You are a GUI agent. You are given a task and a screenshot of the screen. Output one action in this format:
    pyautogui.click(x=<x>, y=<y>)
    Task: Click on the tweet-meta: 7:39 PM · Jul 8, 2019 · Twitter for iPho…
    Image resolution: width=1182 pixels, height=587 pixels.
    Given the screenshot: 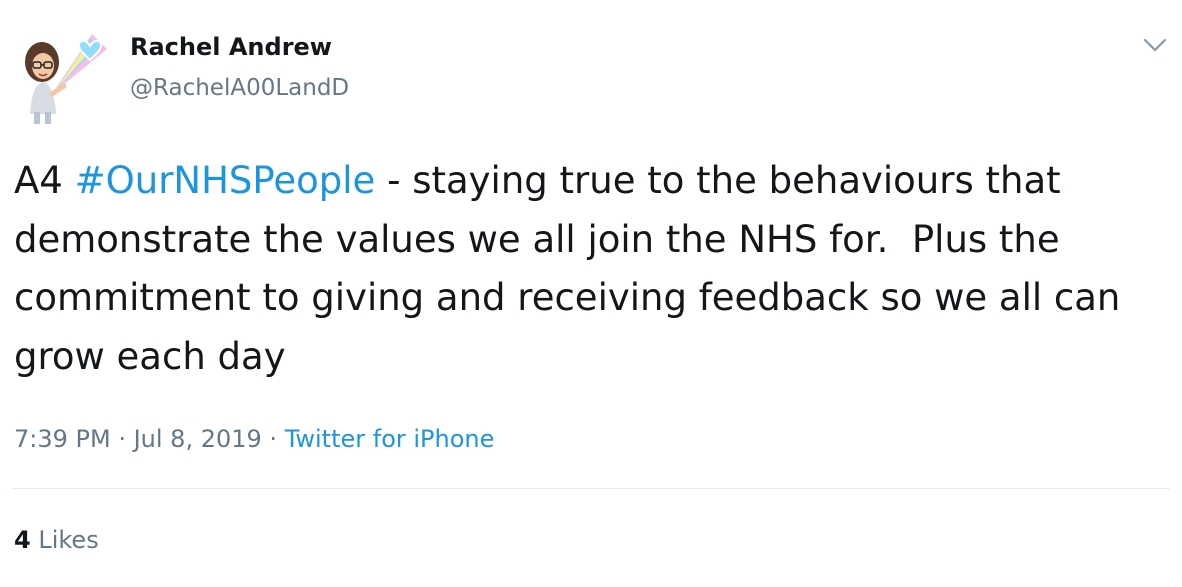 What is the action you would take?
    pyautogui.click(x=254, y=439)
    